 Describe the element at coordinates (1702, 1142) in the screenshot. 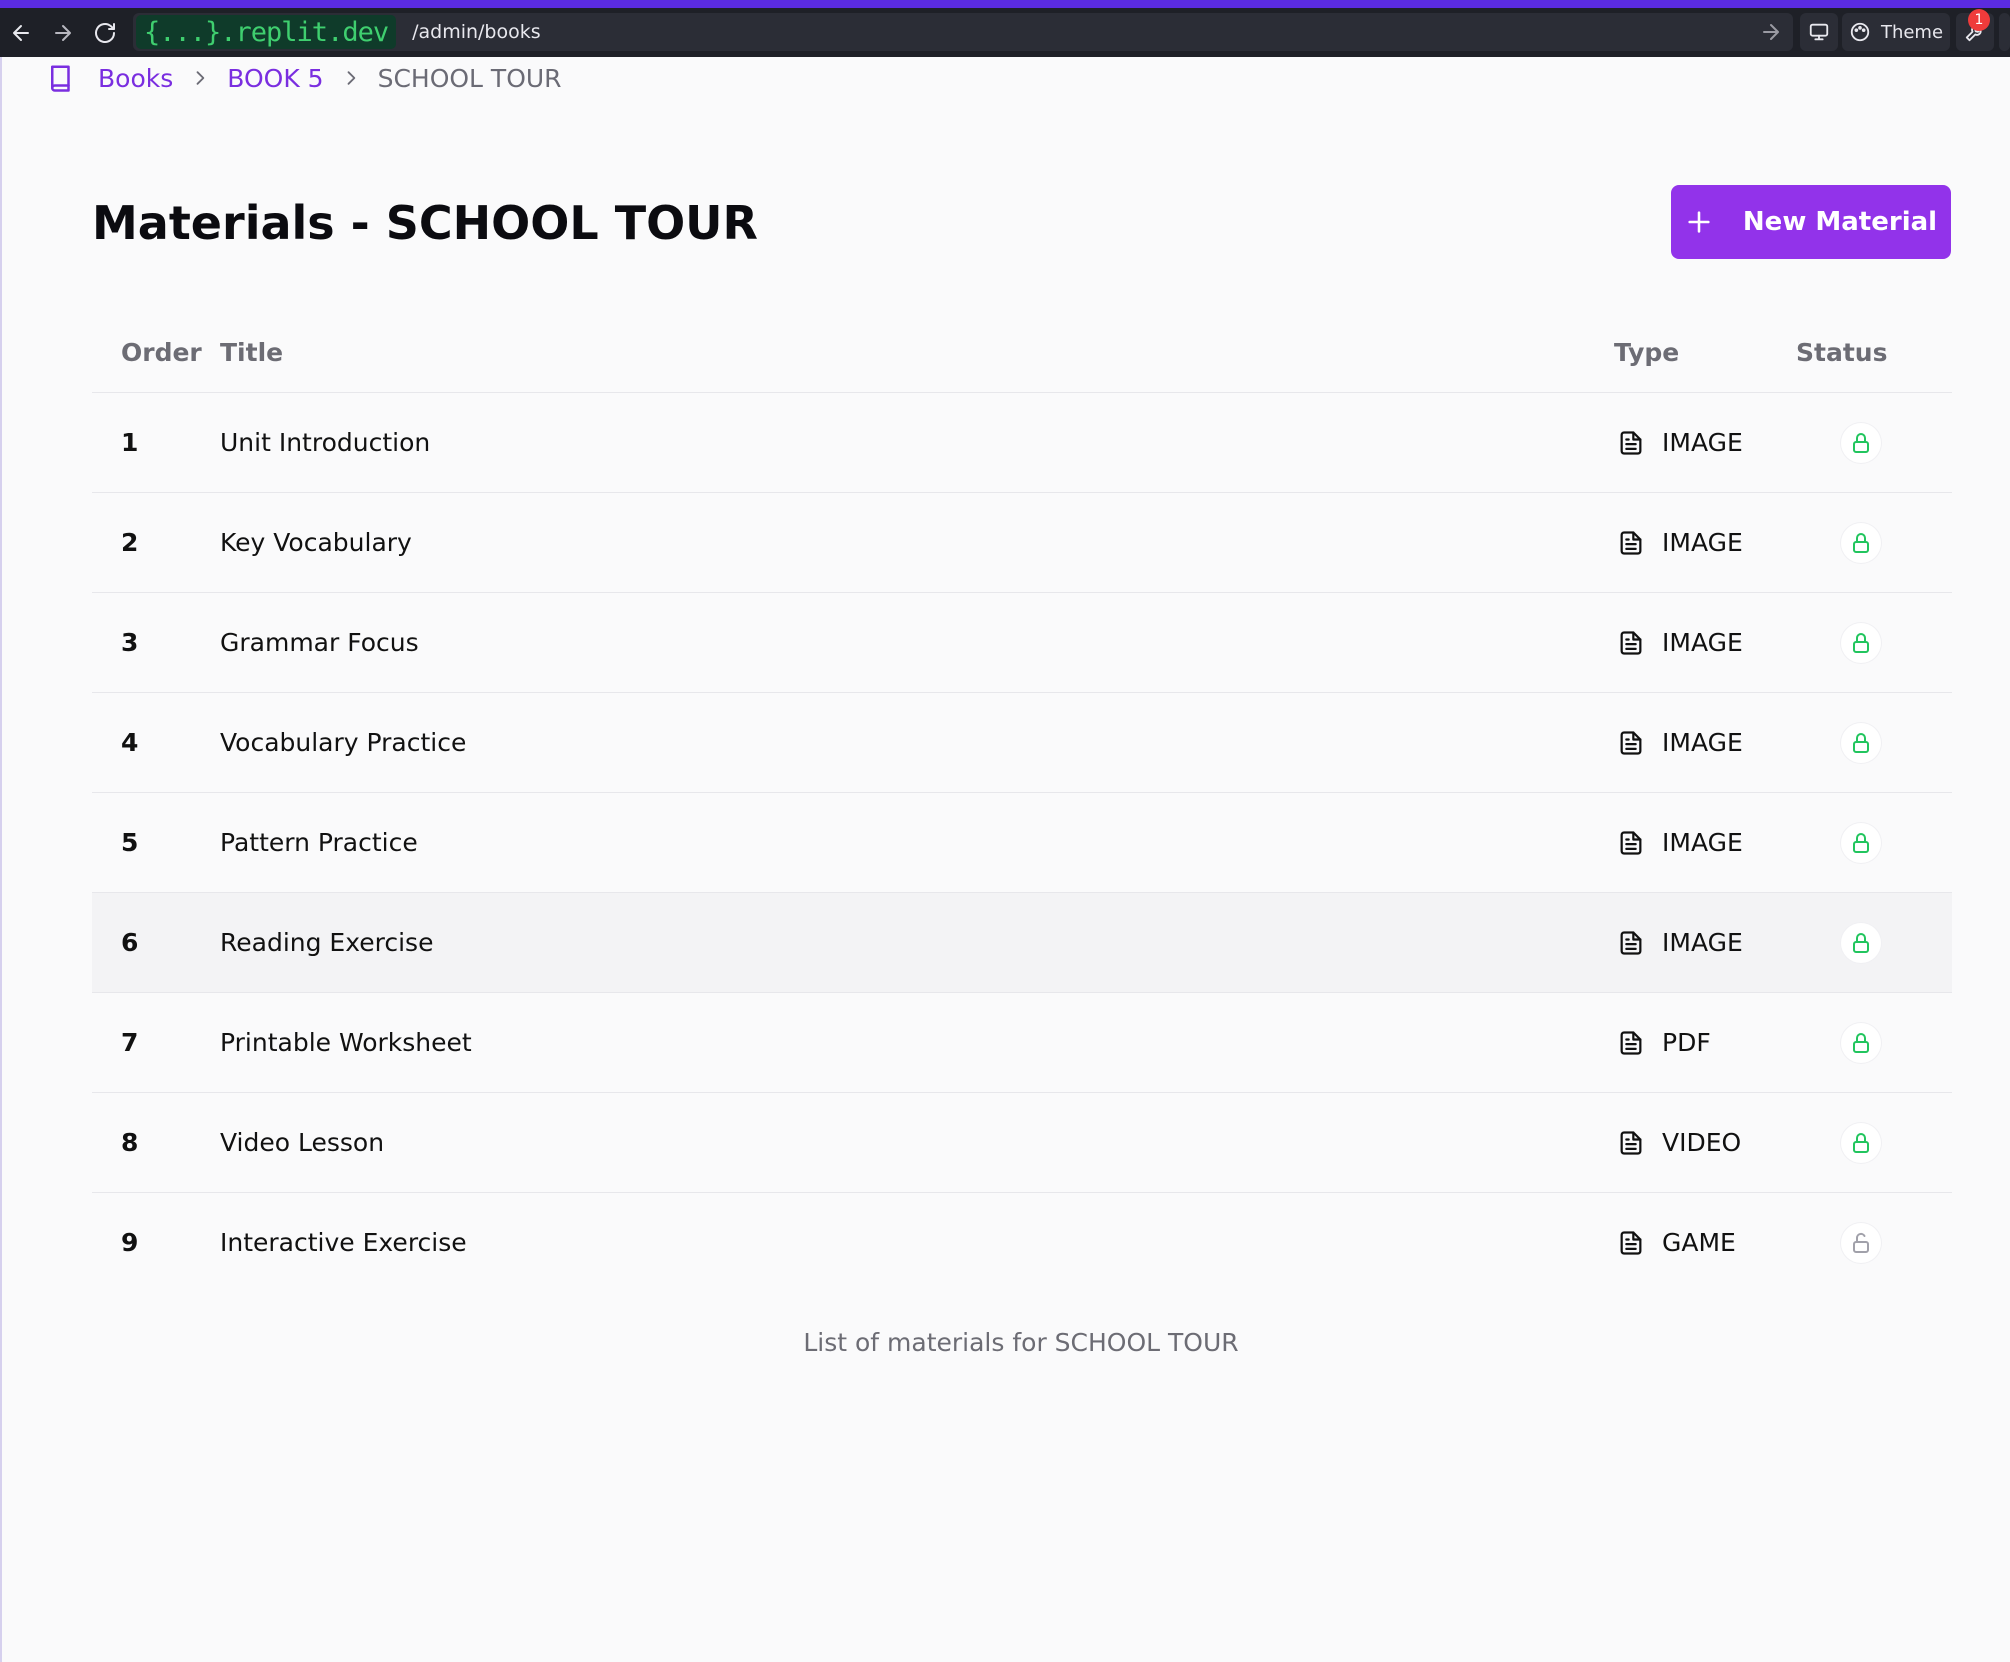

I see `row-type-label: VIDEO` at that location.